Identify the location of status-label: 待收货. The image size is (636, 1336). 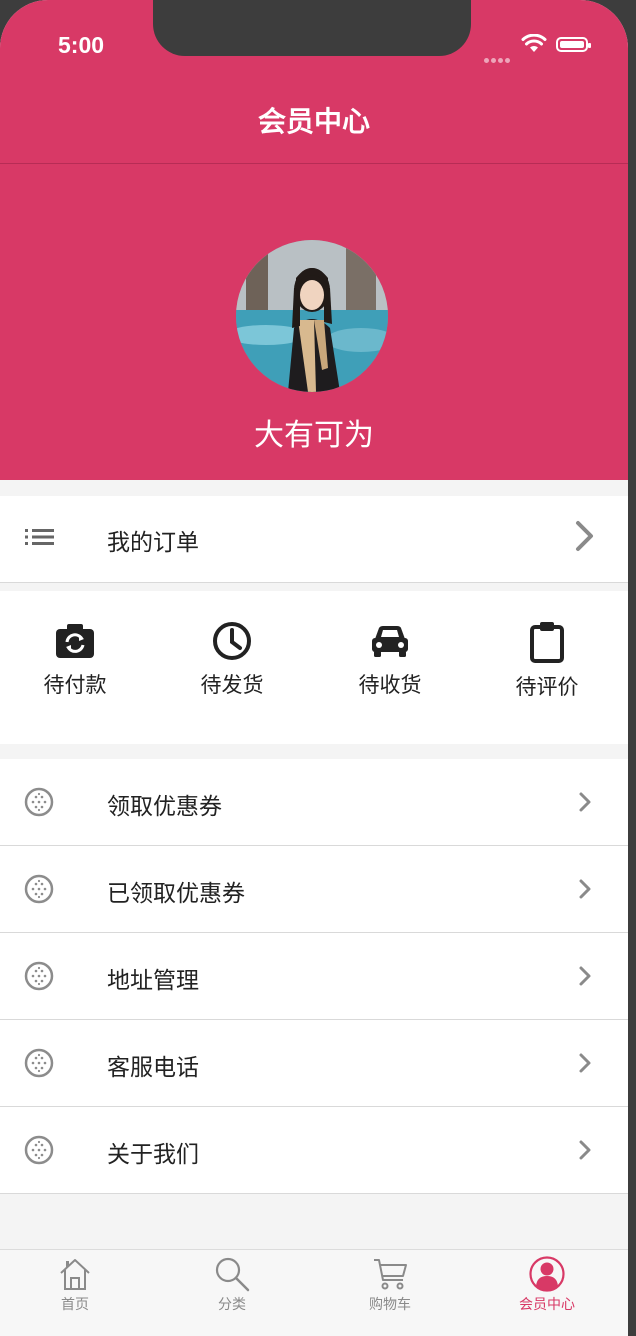
(390, 685).